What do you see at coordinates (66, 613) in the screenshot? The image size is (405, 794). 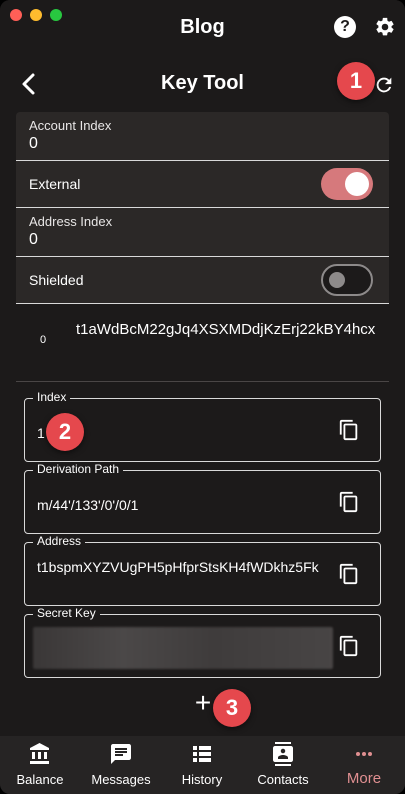 I see `secret-key-label: Secret Key` at bounding box center [66, 613].